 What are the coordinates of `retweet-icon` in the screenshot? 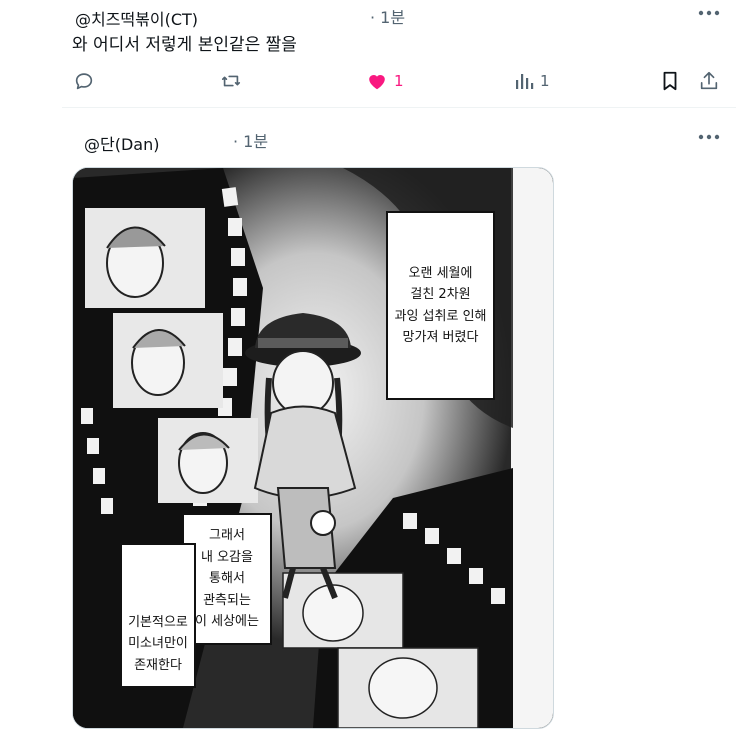 It's located at (231, 81).